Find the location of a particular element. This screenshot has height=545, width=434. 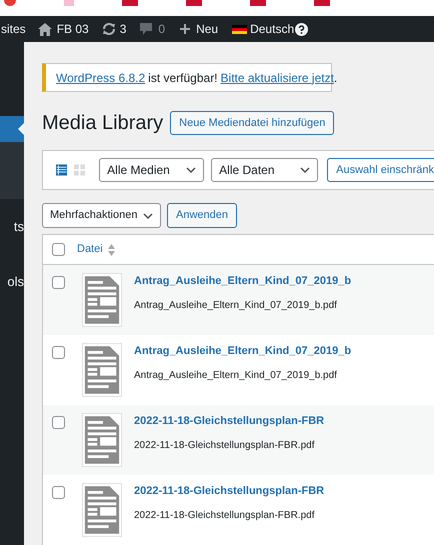

media-type-select: Alle Medien is located at coordinates (151, 170).